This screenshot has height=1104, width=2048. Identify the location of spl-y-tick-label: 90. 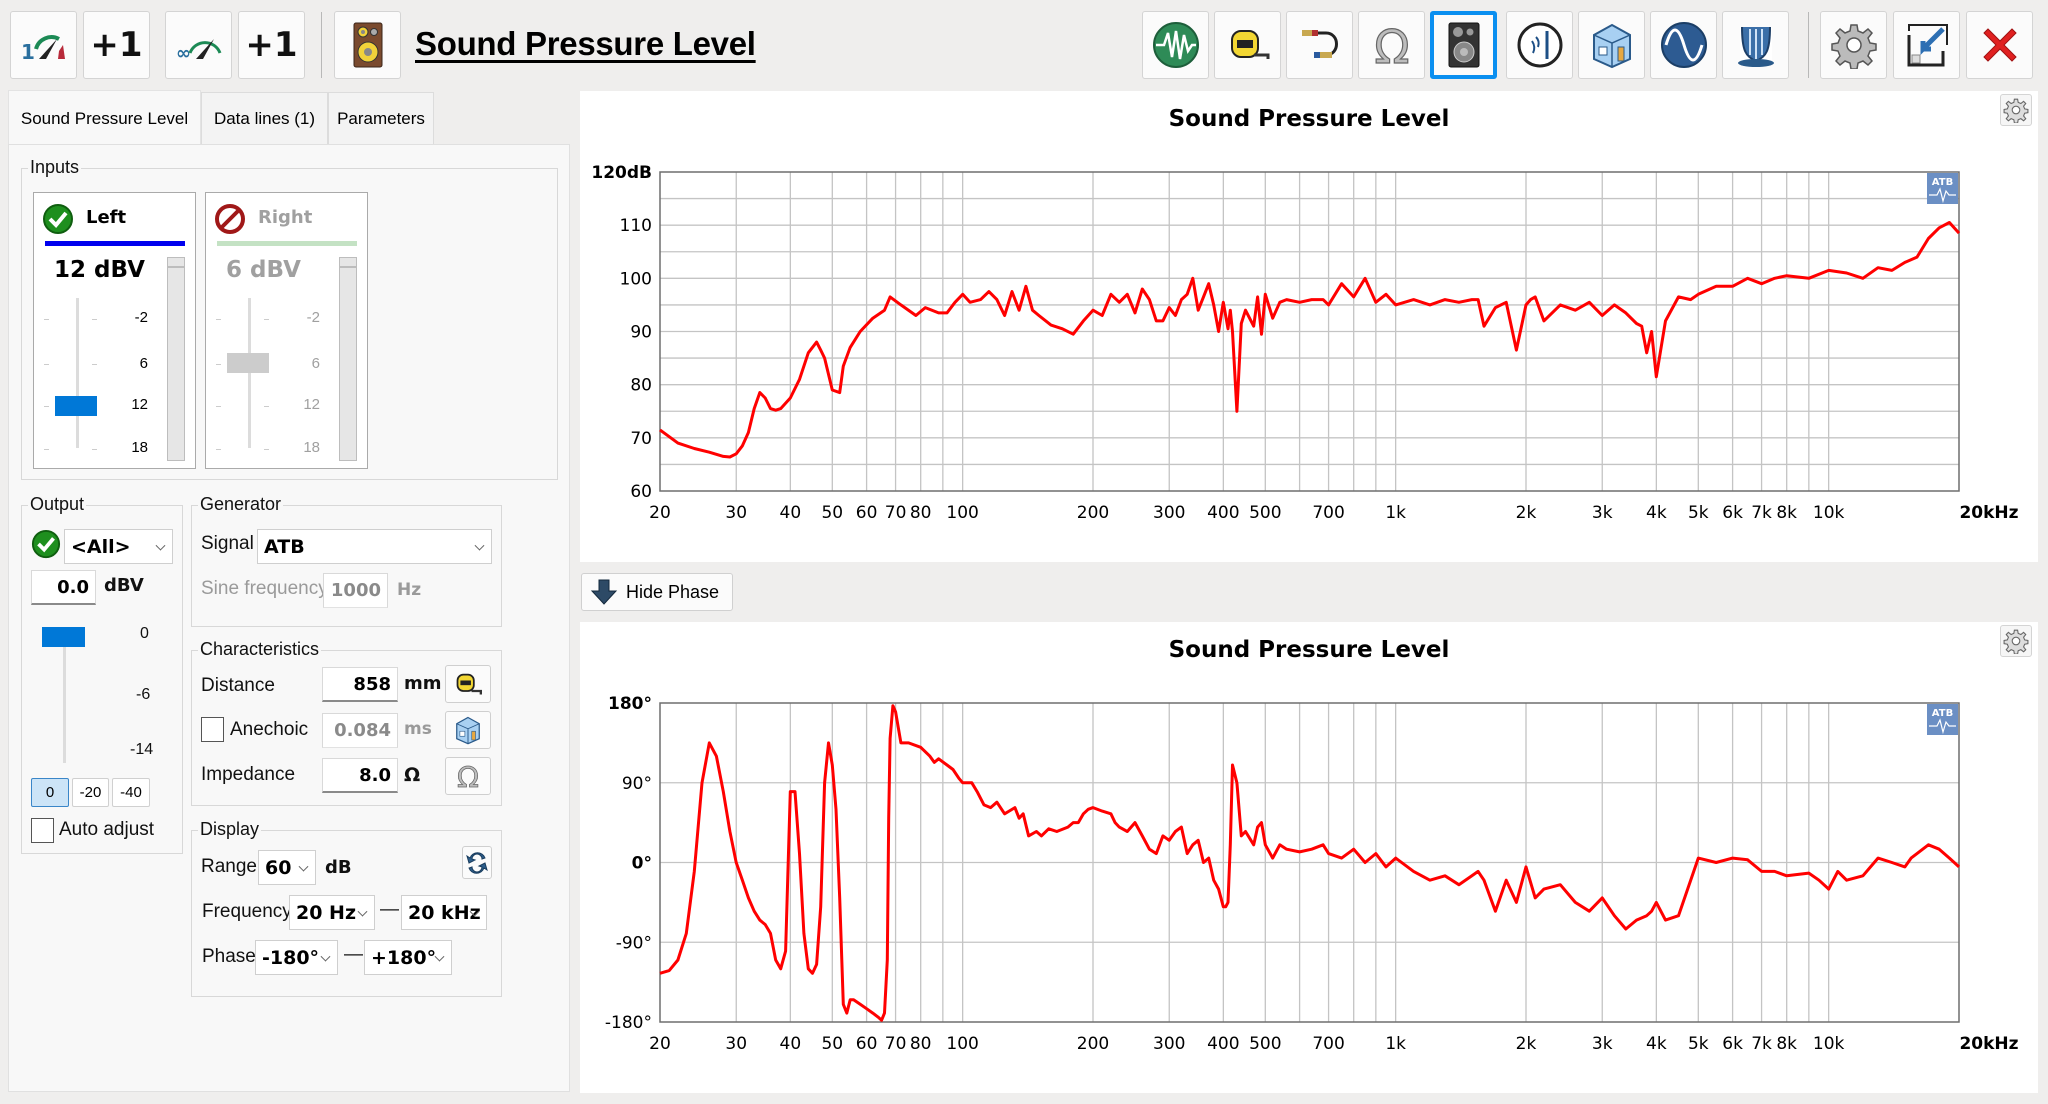
(641, 333).